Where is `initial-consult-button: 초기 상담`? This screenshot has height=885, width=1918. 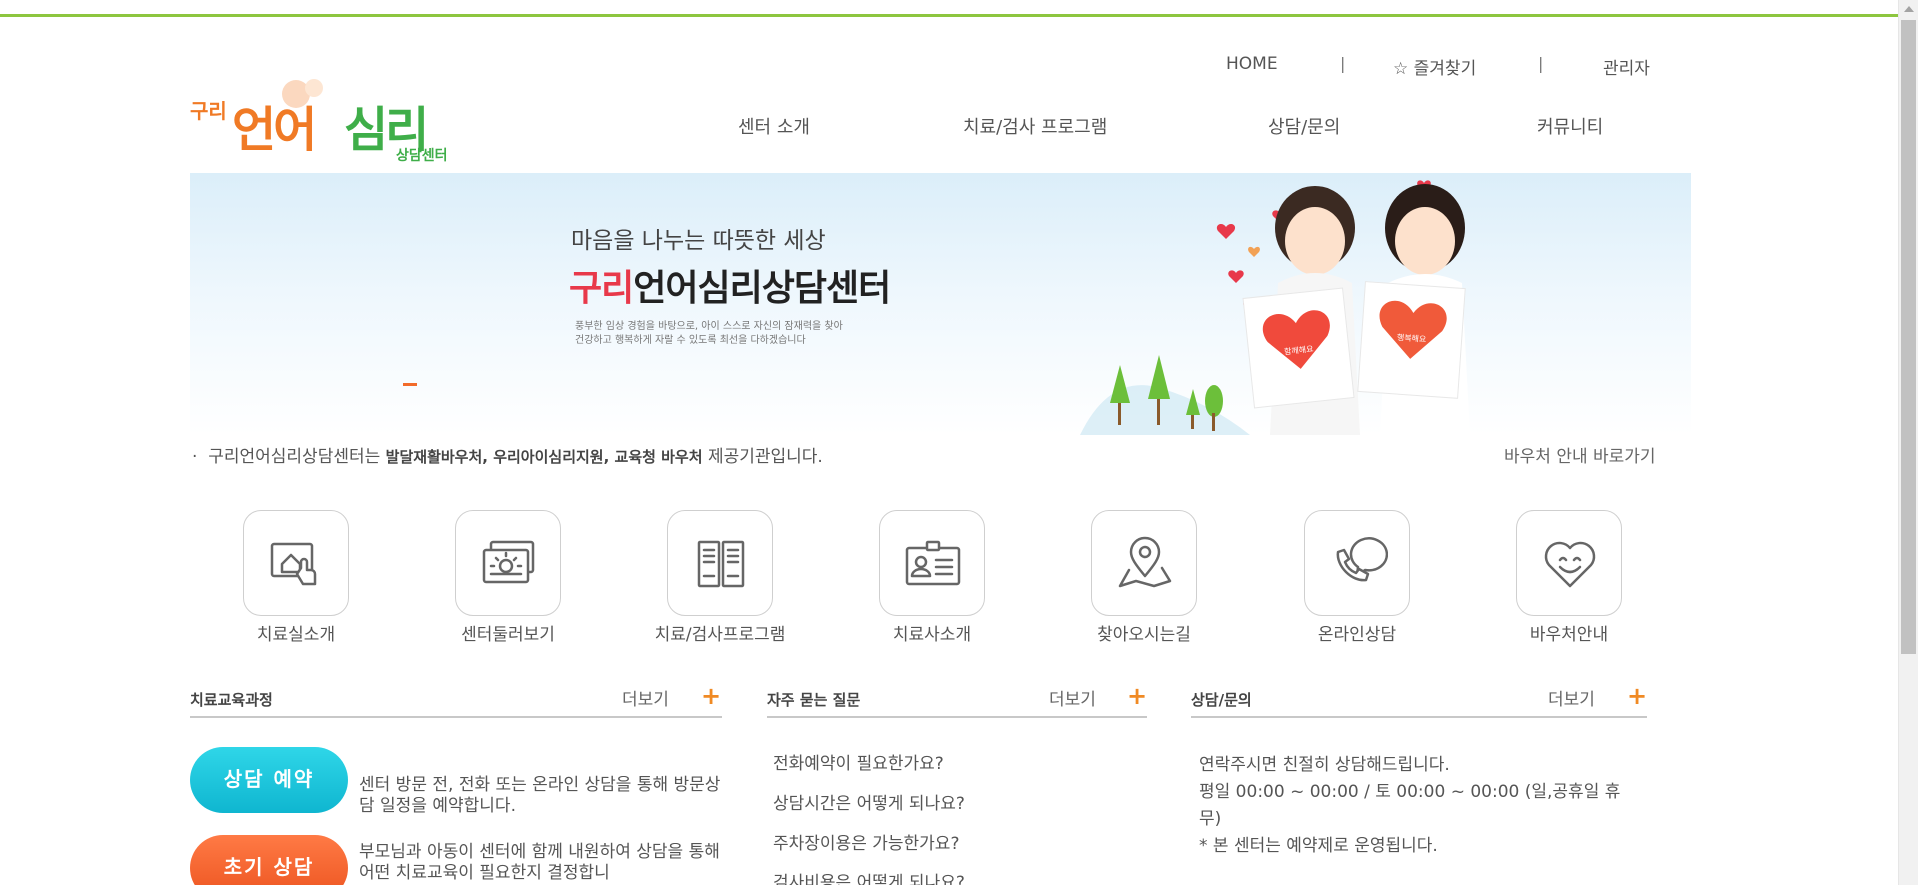
initial-consult-button: 초기 상담 is located at coordinates (269, 860).